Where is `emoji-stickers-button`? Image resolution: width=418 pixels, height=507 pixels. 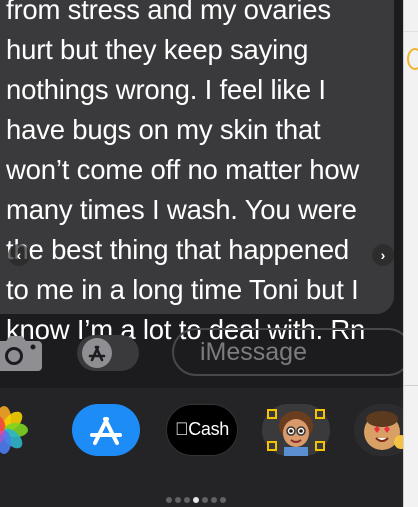
emoji-stickers-button is located at coordinates (378, 430).